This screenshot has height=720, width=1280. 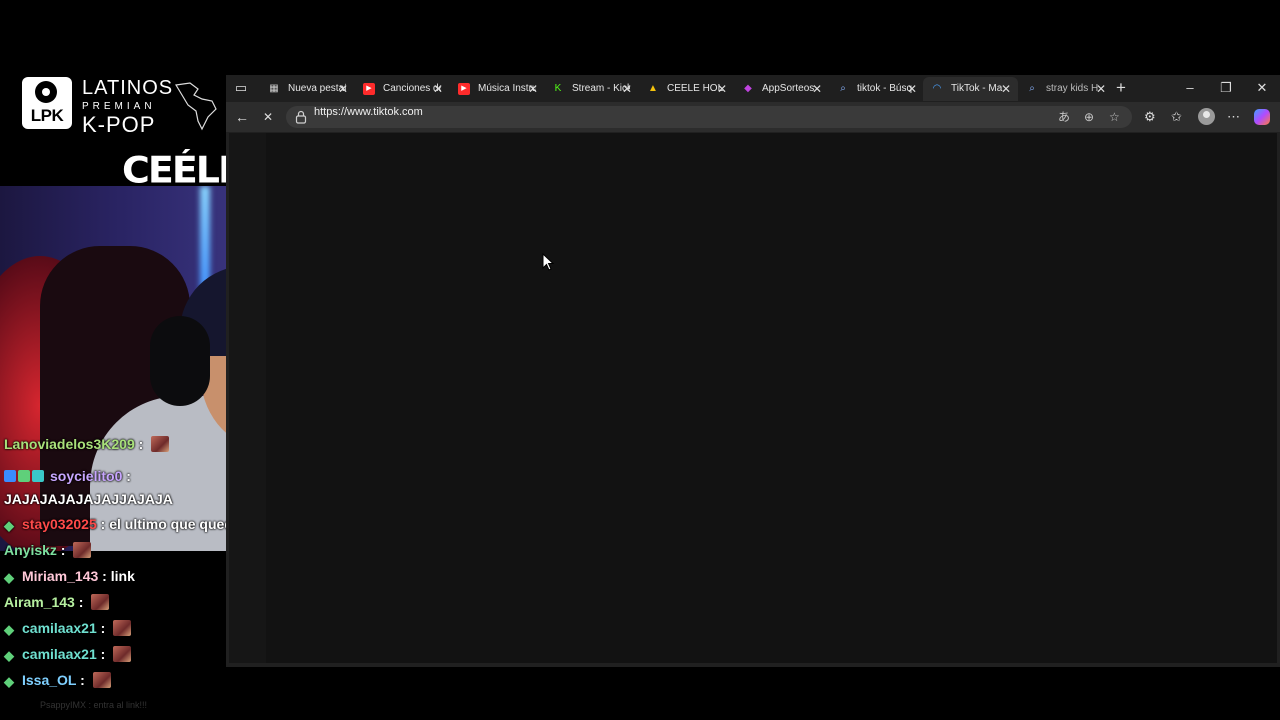 I want to click on chat-badges, so click(x=25, y=477).